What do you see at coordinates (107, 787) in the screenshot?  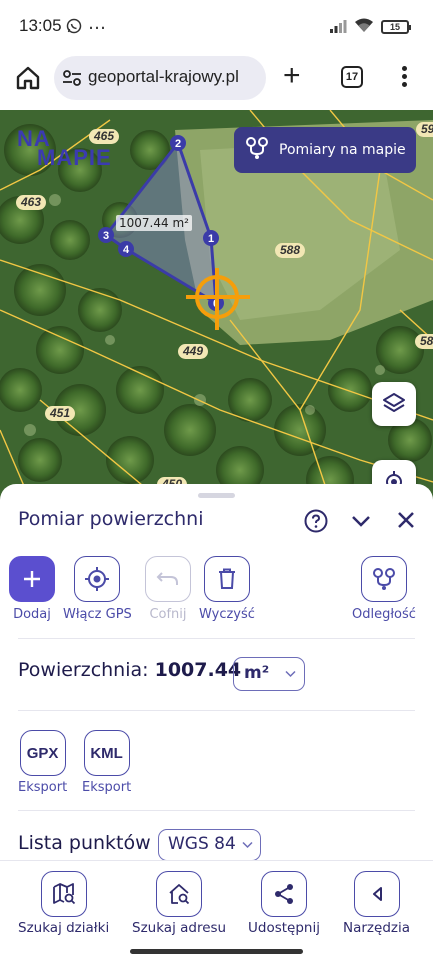 I see `export-kml-label: Eksport` at bounding box center [107, 787].